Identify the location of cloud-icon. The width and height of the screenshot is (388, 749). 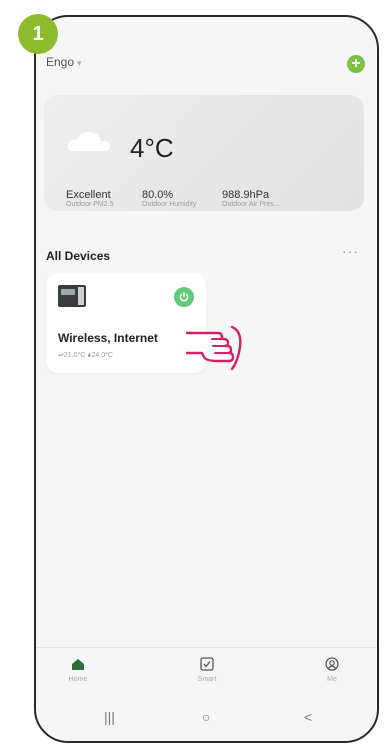
(88, 141).